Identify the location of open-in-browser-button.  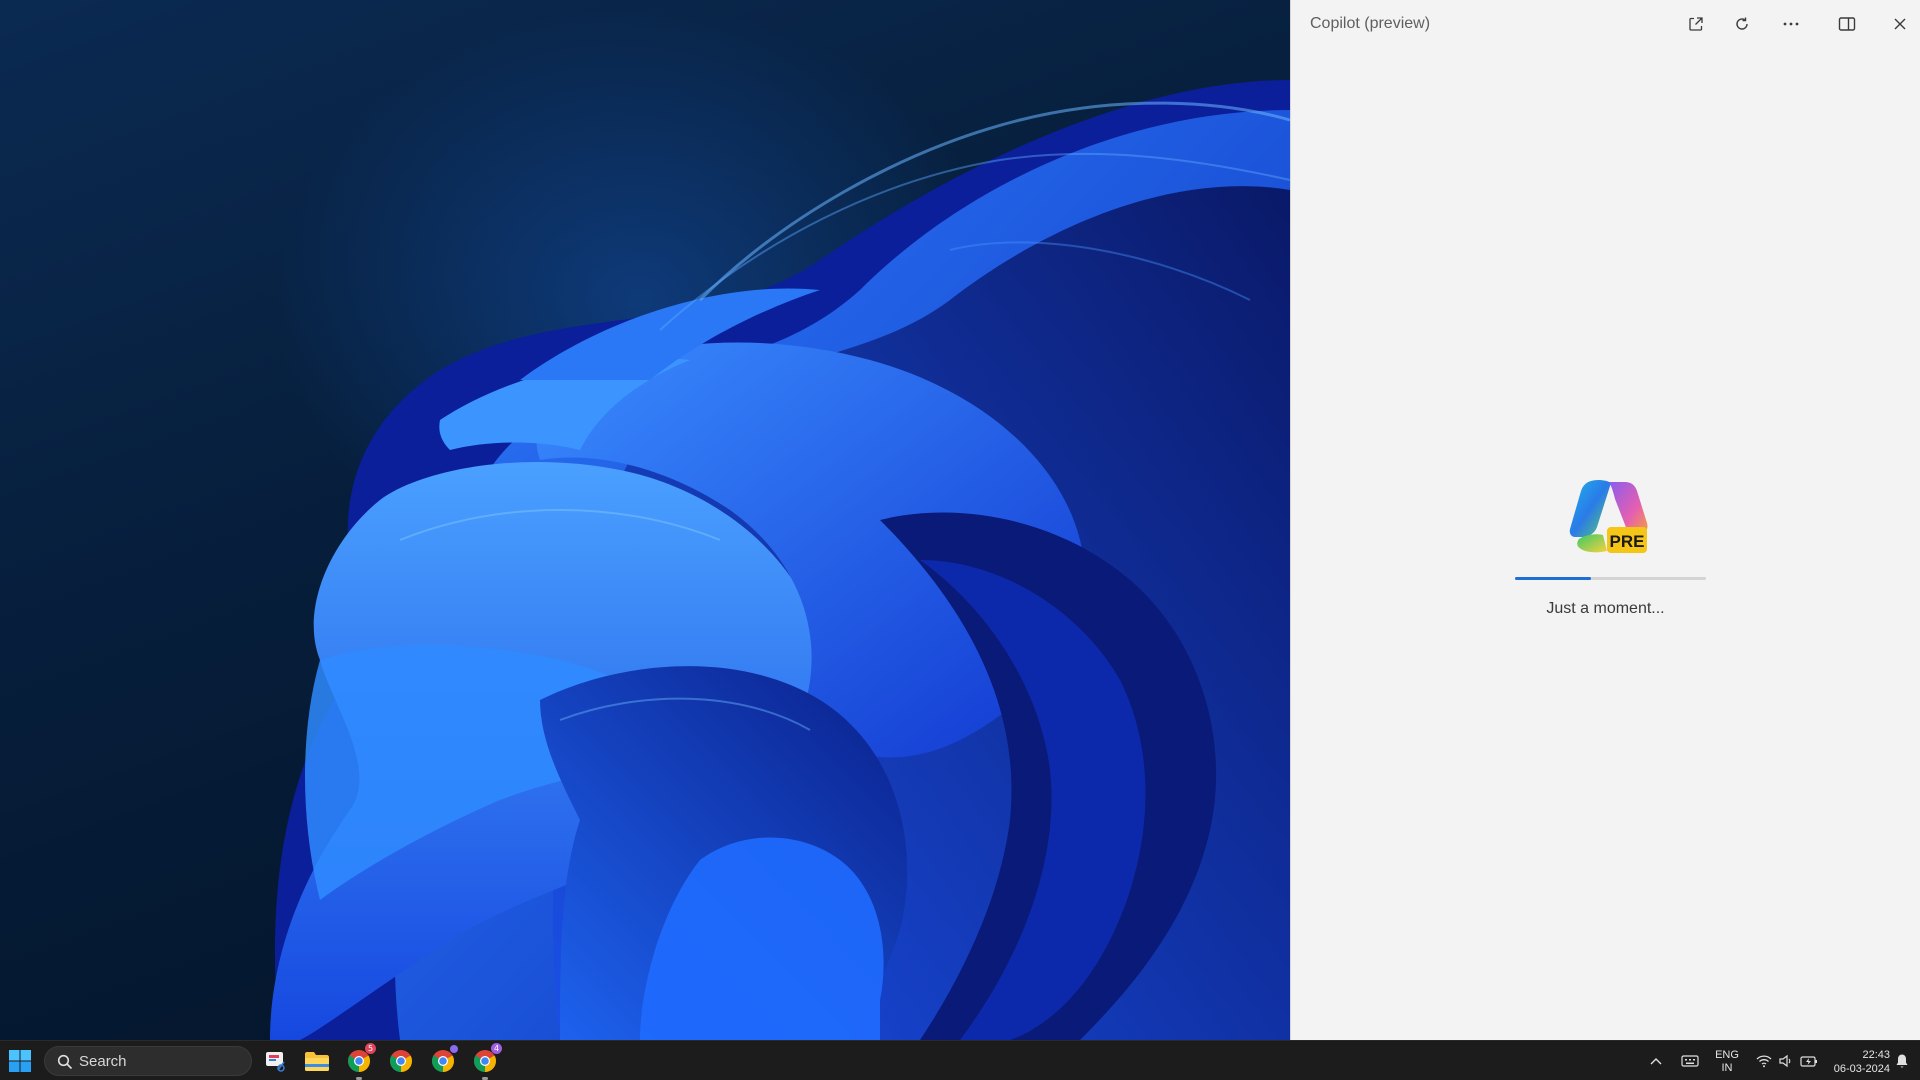
(1696, 24).